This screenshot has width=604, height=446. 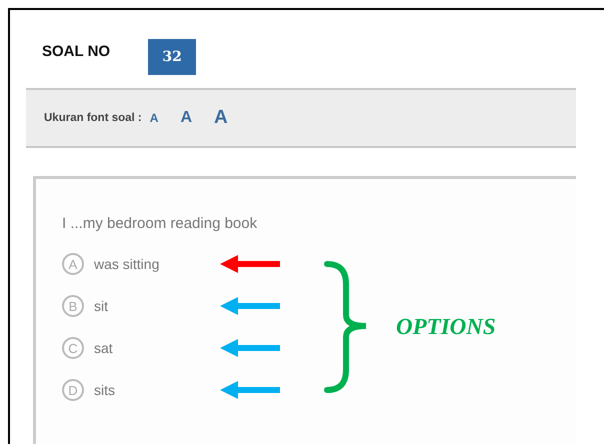 I want to click on option-letter-button: D, so click(x=73, y=390).